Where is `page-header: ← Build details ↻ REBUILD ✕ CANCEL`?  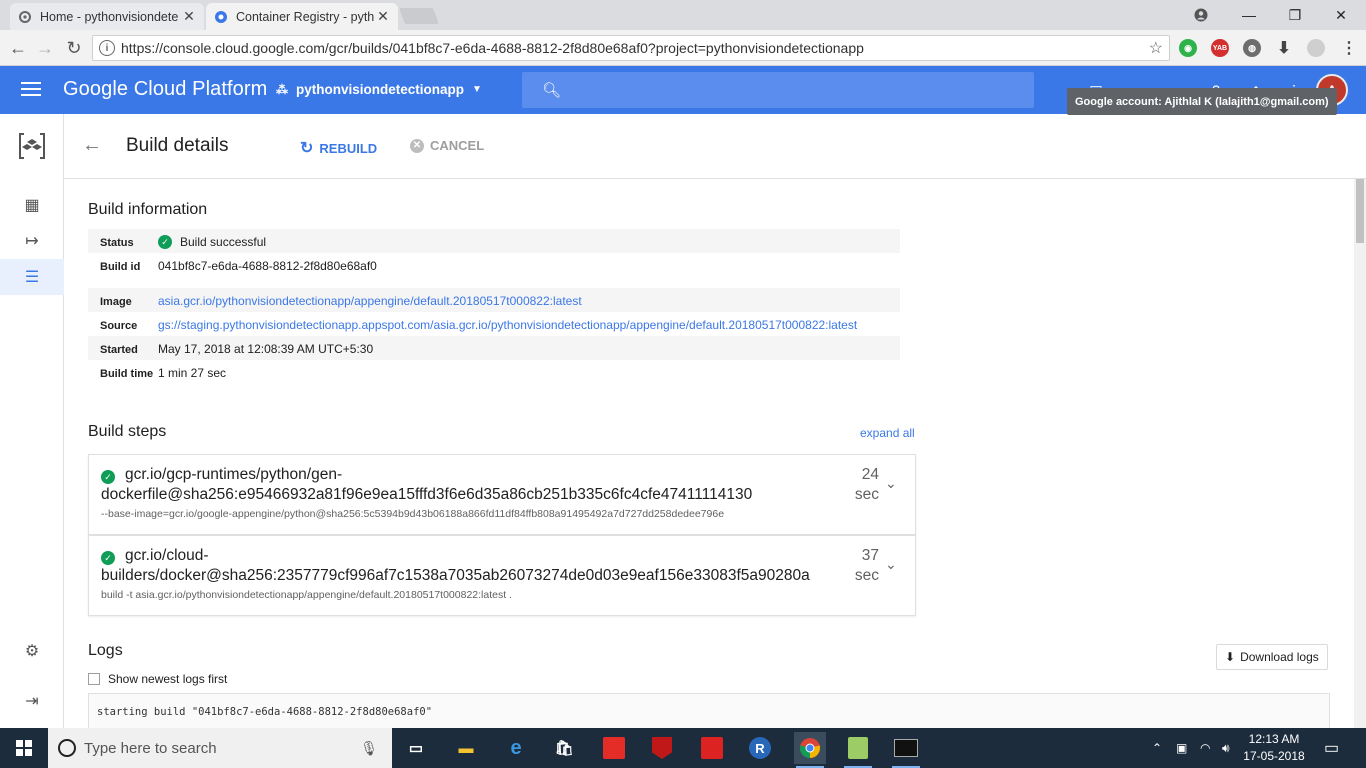 page-header: ← Build details ↻ REBUILD ✕ CANCEL is located at coordinates (715, 146).